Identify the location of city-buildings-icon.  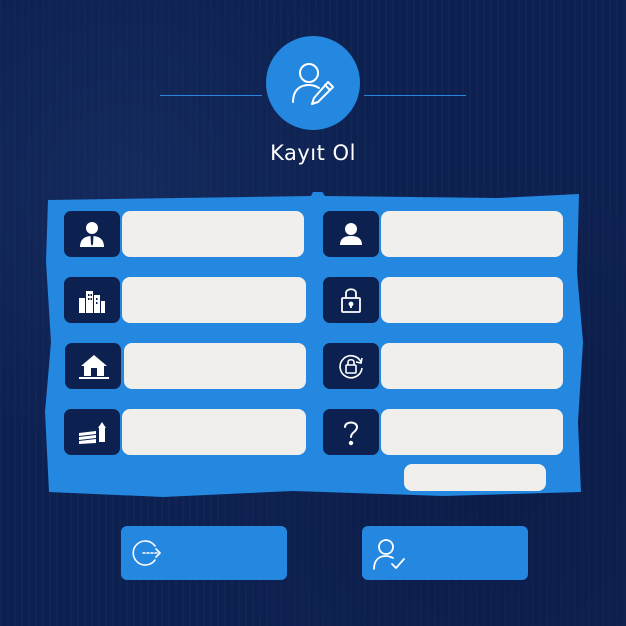
(92, 302).